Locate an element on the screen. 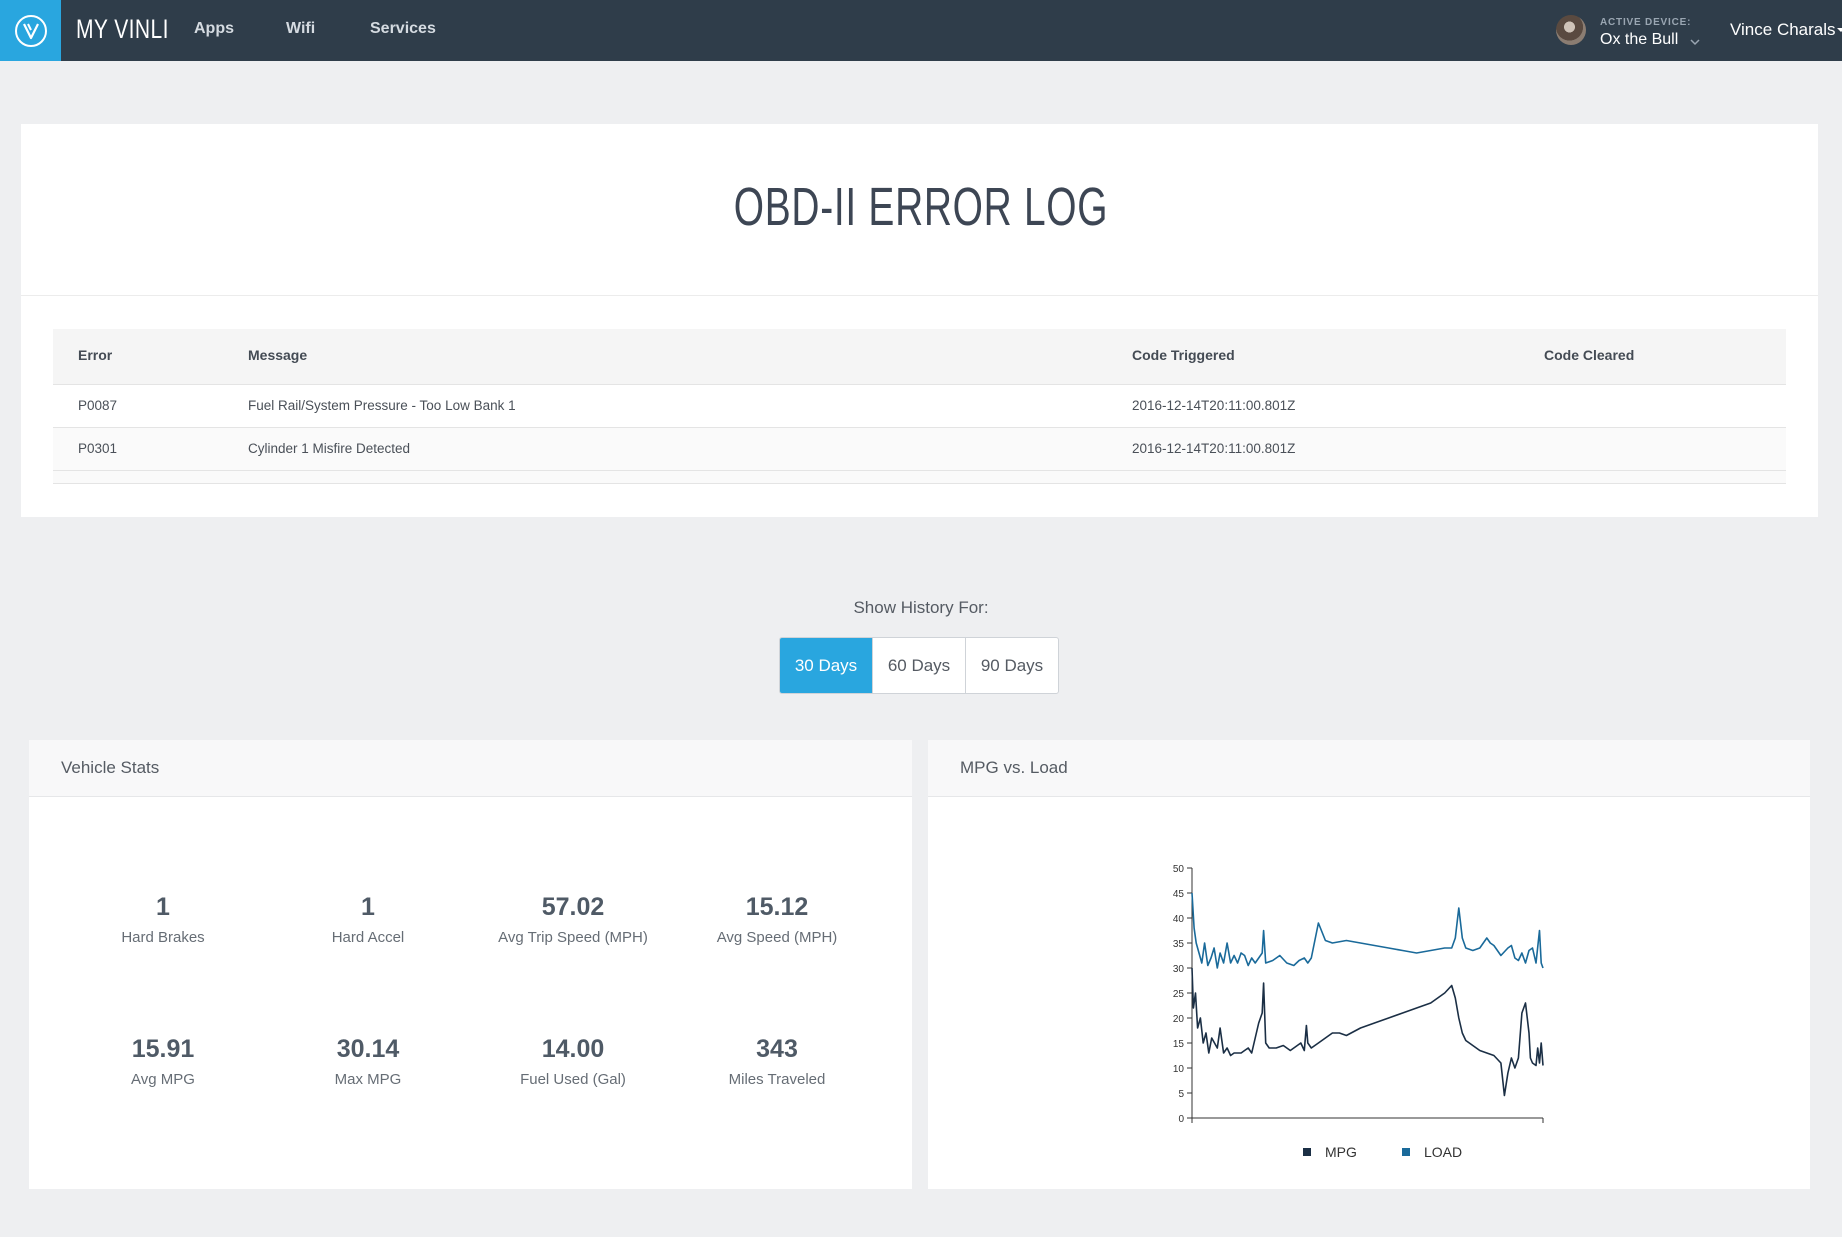 The width and height of the screenshot is (1842, 1237). nav-link-wifi: Wifi is located at coordinates (300, 29).